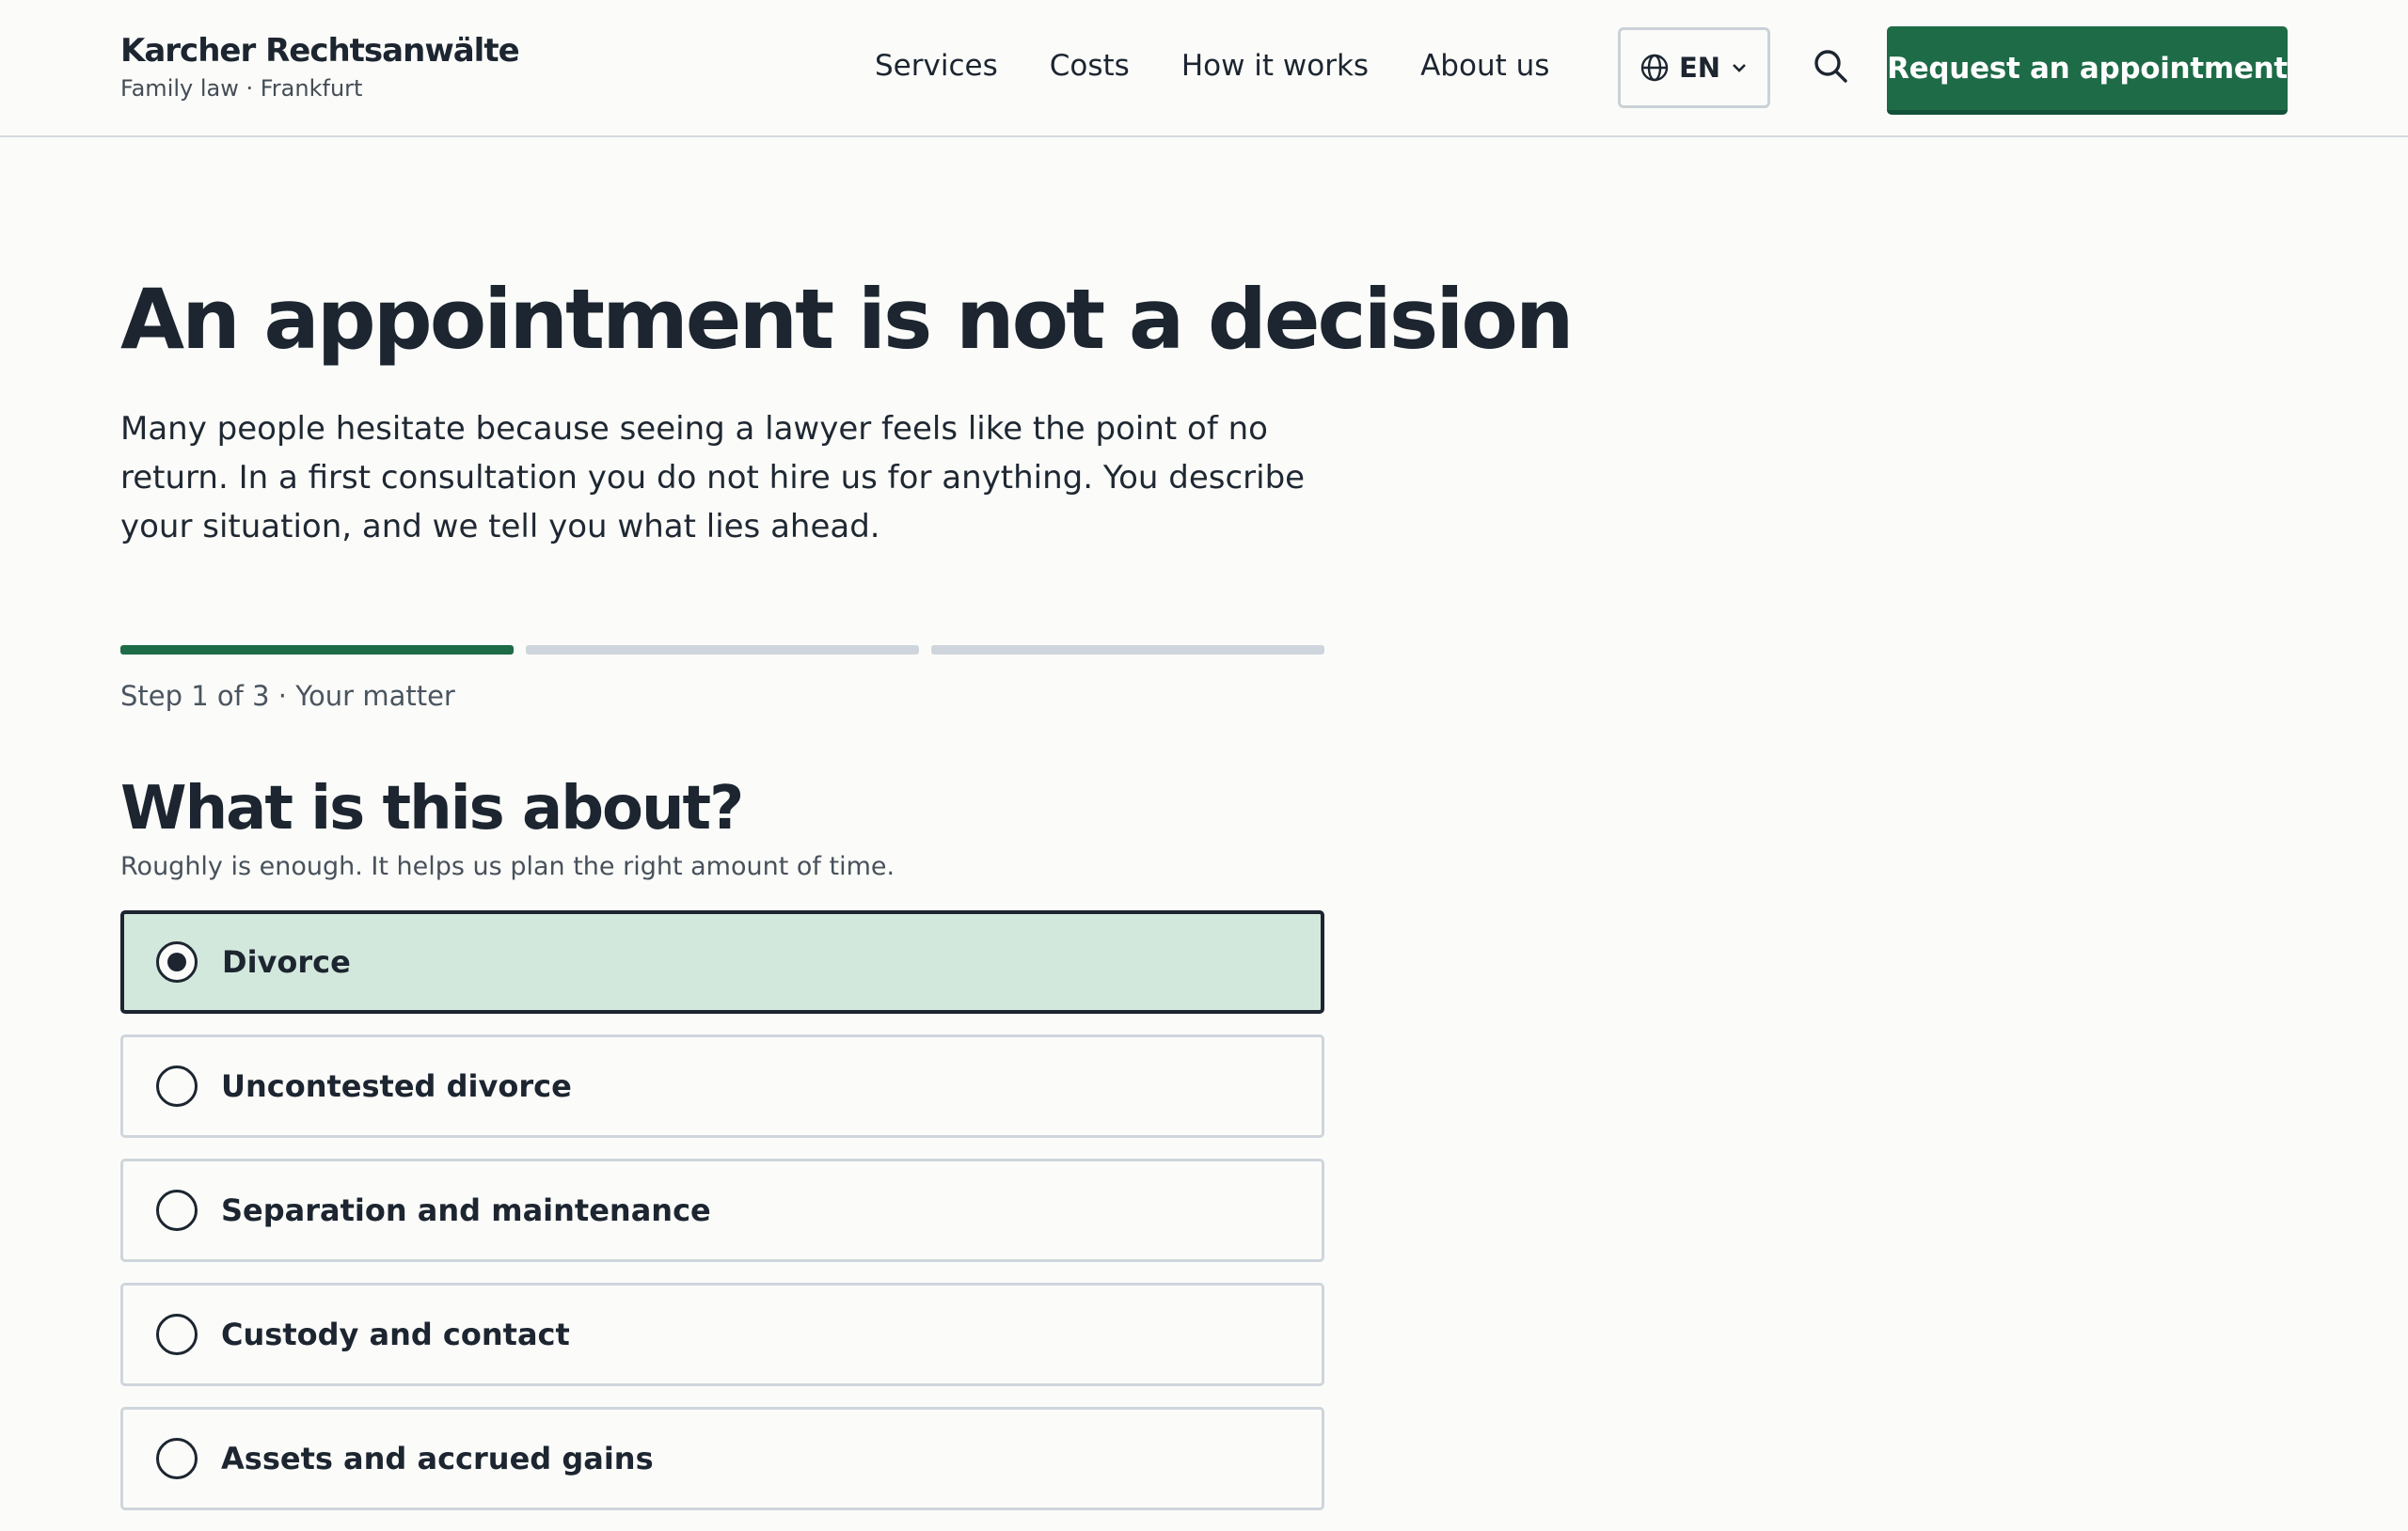 This screenshot has width=2408, height=1531. What do you see at coordinates (722, 962) in the screenshot?
I see `option-divorce: Divorce` at bounding box center [722, 962].